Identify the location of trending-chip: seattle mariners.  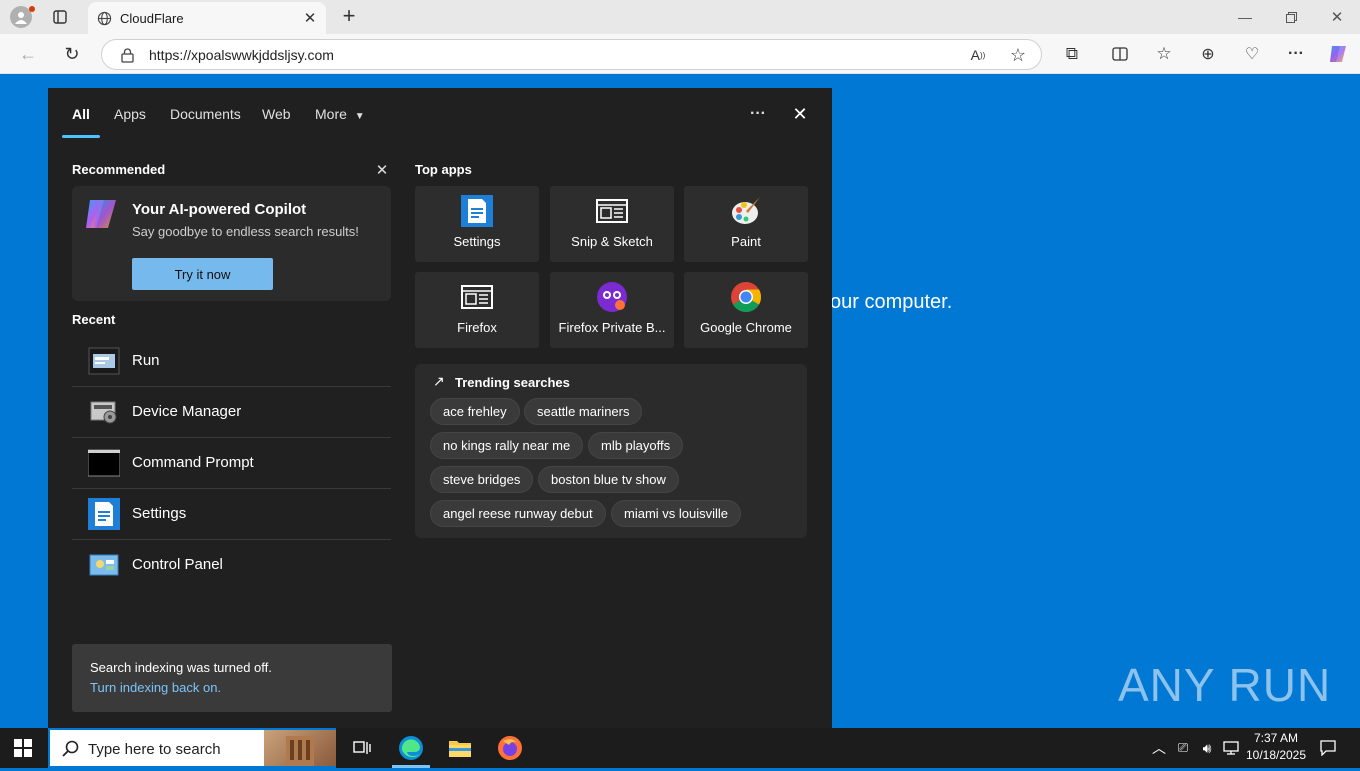
(583, 411).